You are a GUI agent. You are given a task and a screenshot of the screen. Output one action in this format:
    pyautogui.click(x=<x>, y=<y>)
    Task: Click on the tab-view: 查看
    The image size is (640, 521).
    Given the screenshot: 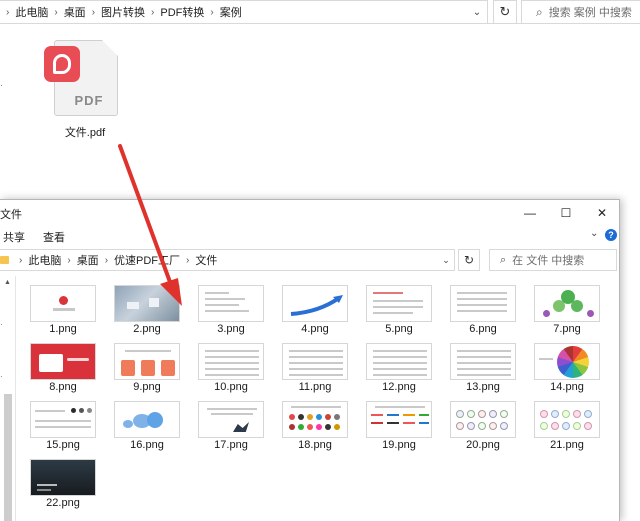 What is the action you would take?
    pyautogui.click(x=54, y=237)
    